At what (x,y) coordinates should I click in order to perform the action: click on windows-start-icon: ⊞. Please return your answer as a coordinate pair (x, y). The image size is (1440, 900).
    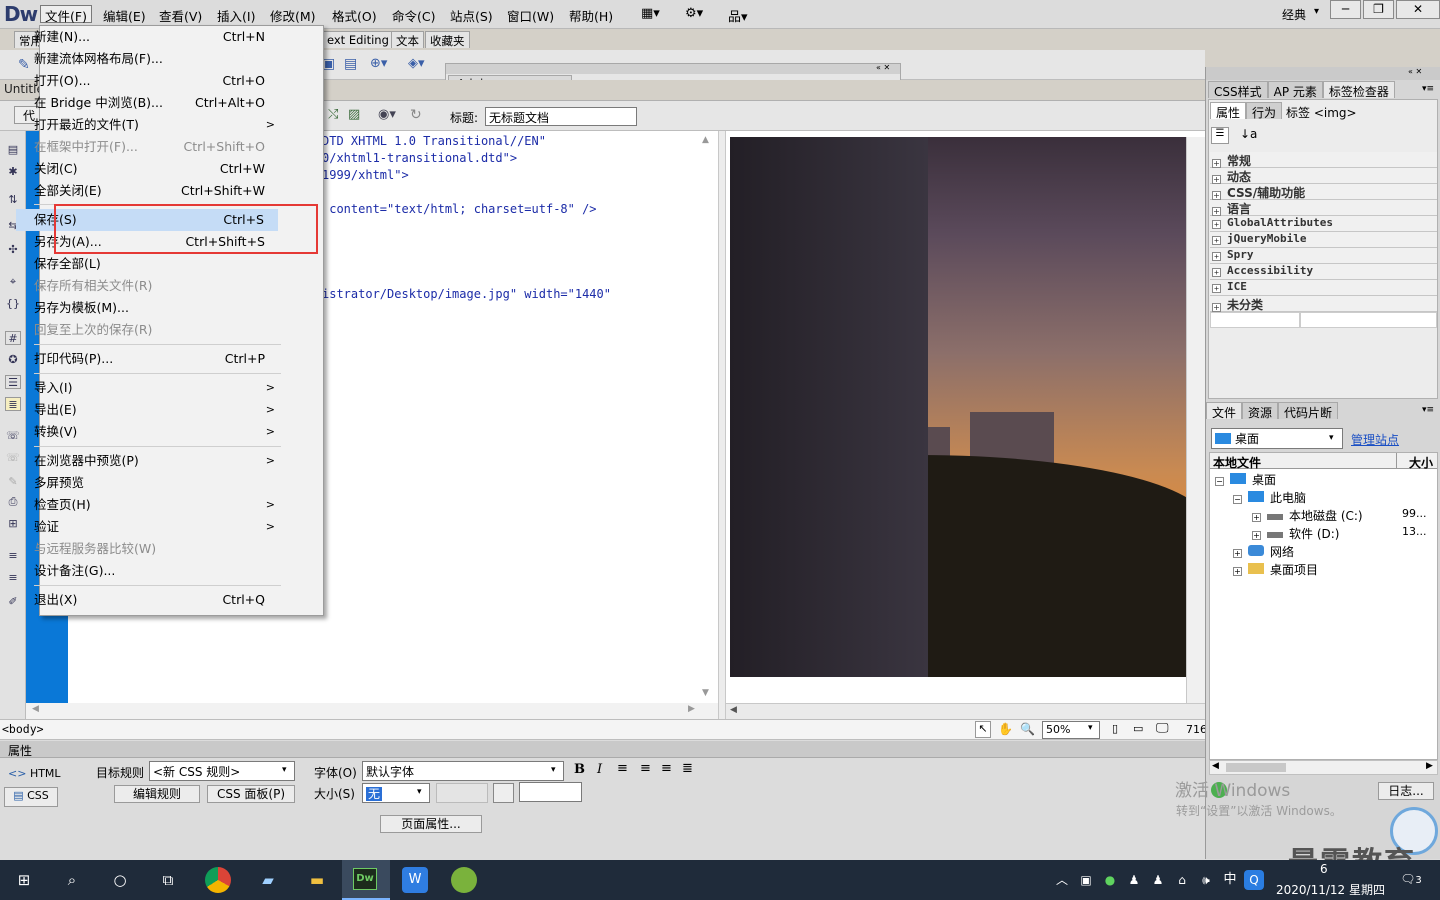
    Looking at the image, I should click on (24, 880).